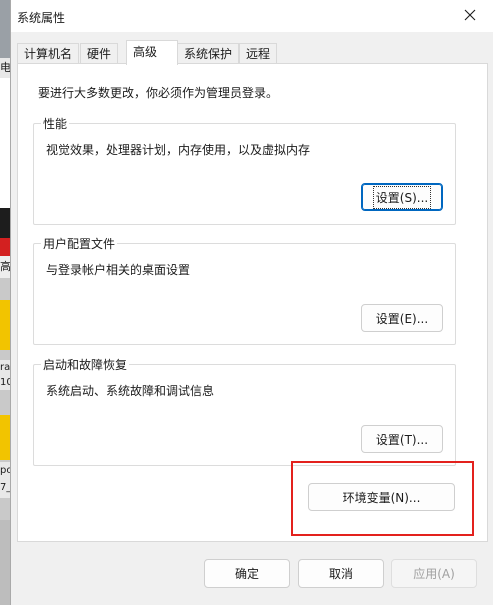 The image size is (493, 605). Describe the element at coordinates (48, 53) in the screenshot. I see `tab-computer-name: 计算机名` at that location.